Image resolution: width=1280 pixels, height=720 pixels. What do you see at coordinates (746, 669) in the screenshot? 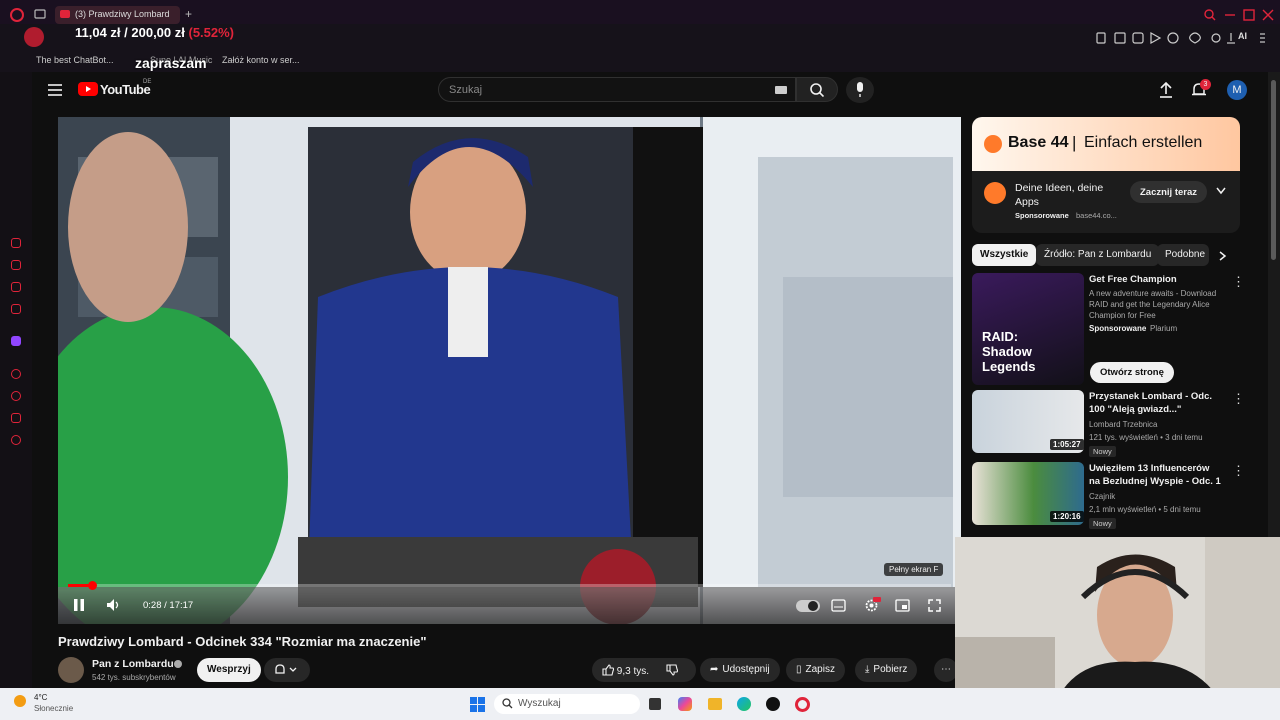
I see `share-label: Udostępnij` at bounding box center [746, 669].